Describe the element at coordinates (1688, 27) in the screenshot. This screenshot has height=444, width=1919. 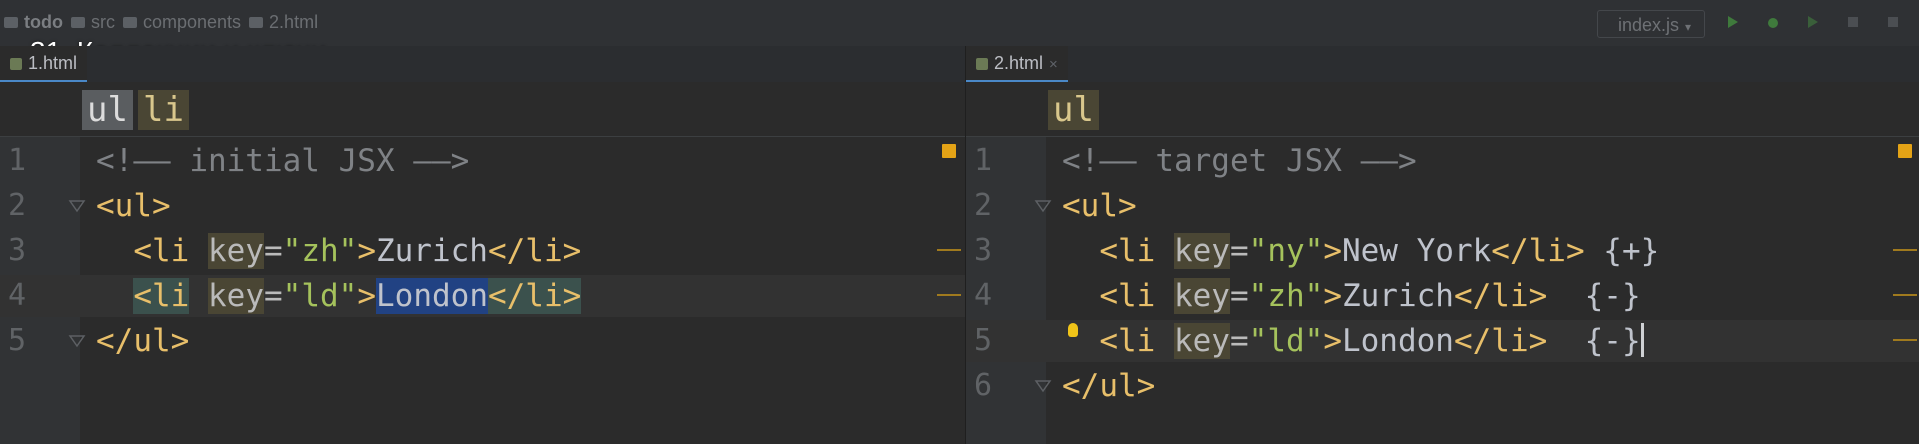
I see `chevron-down-icon: ▾` at that location.